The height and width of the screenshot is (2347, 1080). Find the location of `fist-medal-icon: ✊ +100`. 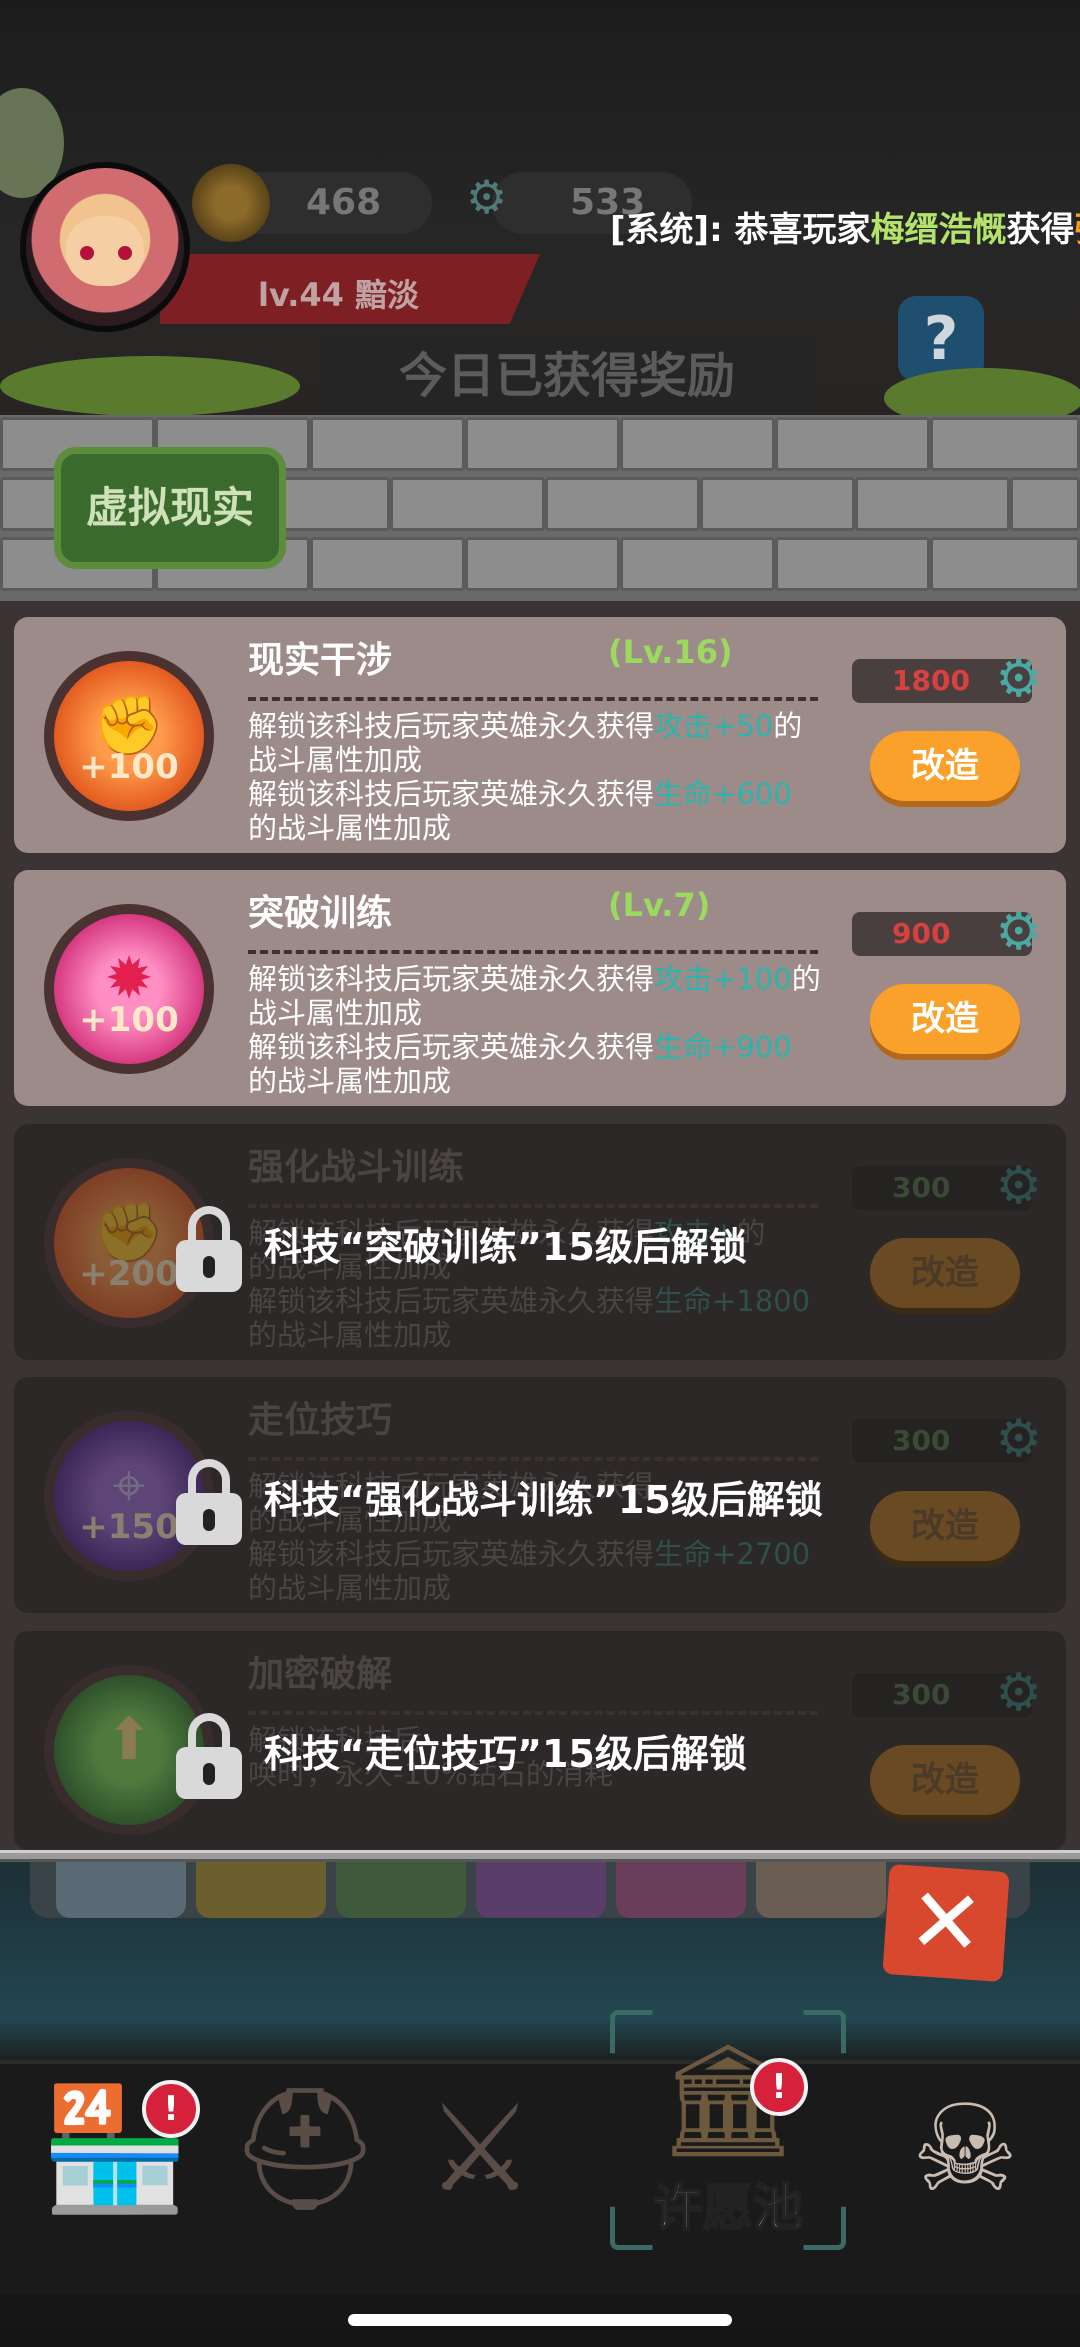

fist-medal-icon: ✊ +100 is located at coordinates (129, 736).